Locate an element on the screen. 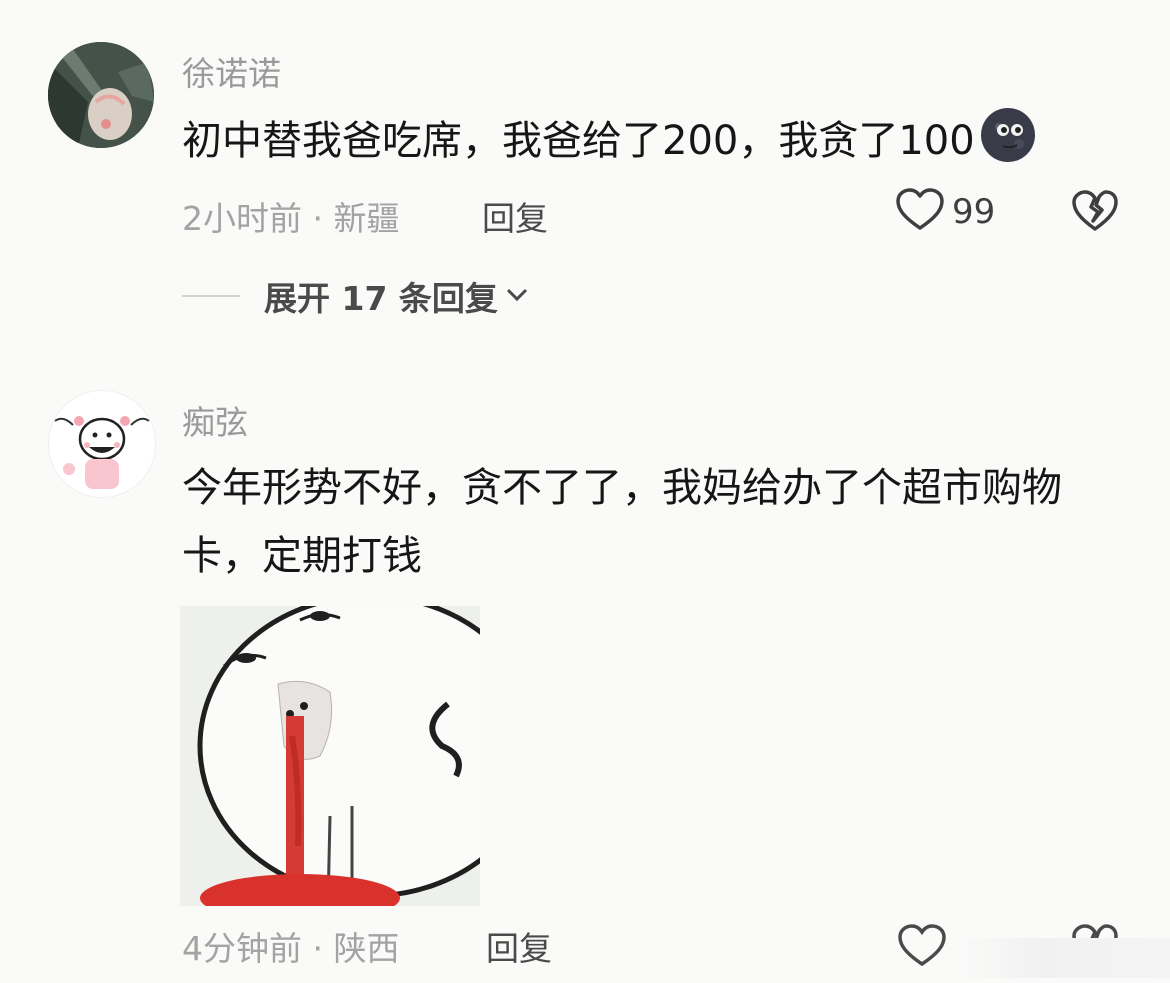  comment-username: 徐诺诺 is located at coordinates (231, 71).